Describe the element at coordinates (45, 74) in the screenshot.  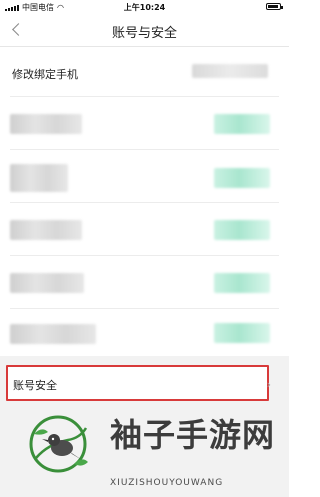
I see `modify-phone-label: 修改绑定手机` at that location.